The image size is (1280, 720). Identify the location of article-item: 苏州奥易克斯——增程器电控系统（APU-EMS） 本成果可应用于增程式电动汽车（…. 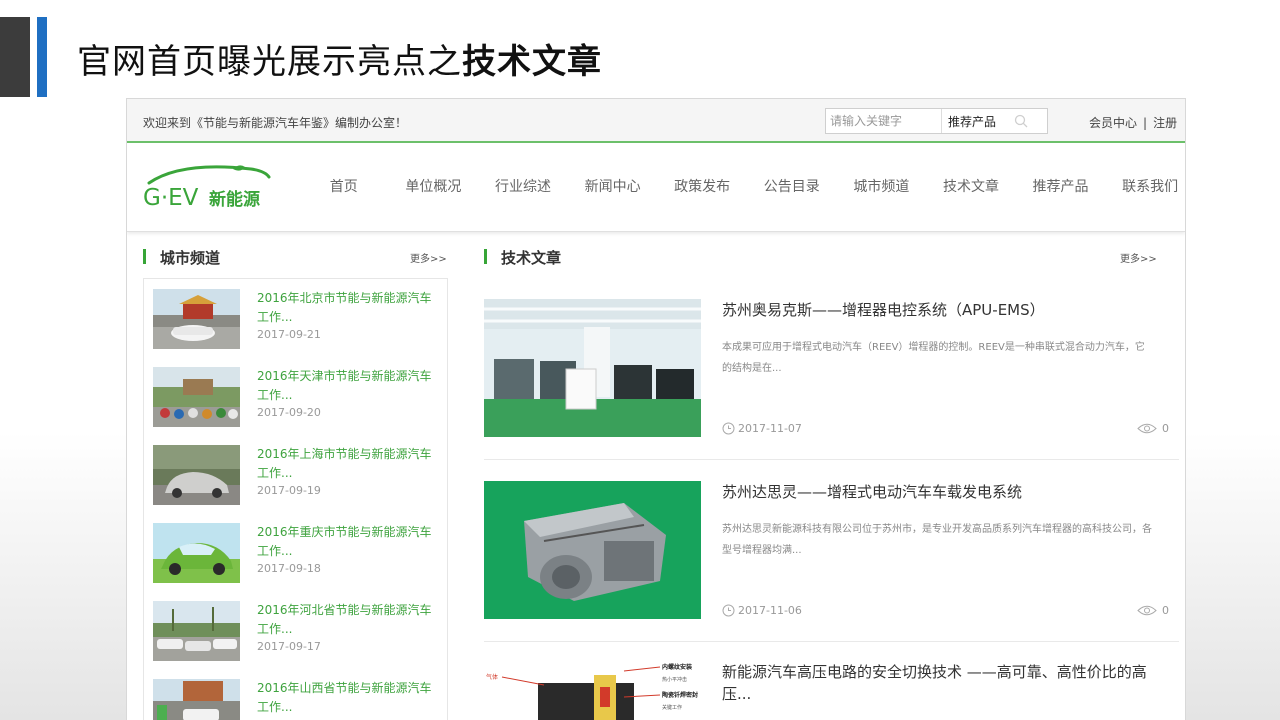
(831, 379).